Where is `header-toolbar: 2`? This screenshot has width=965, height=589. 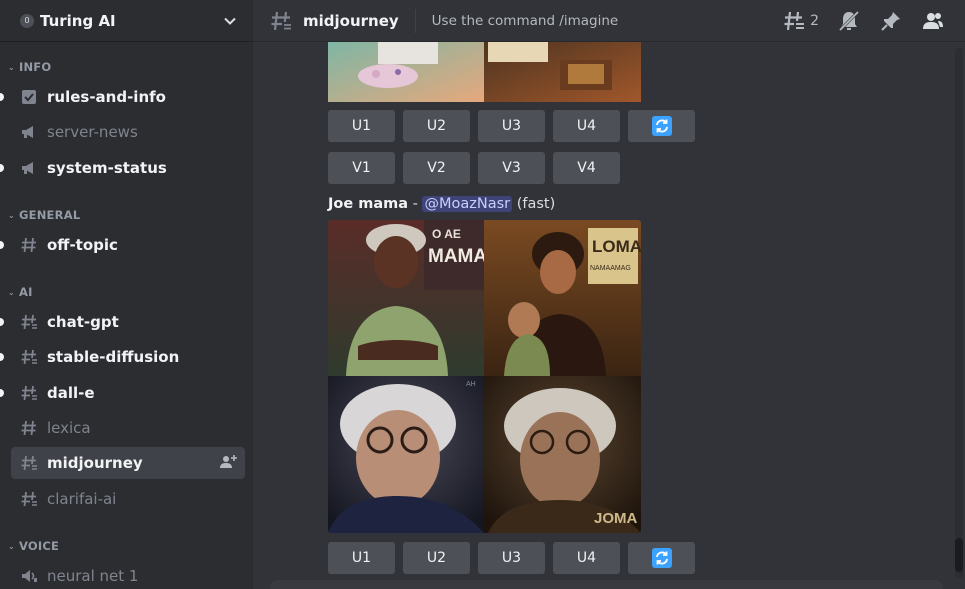
header-toolbar: 2 is located at coordinates (863, 21).